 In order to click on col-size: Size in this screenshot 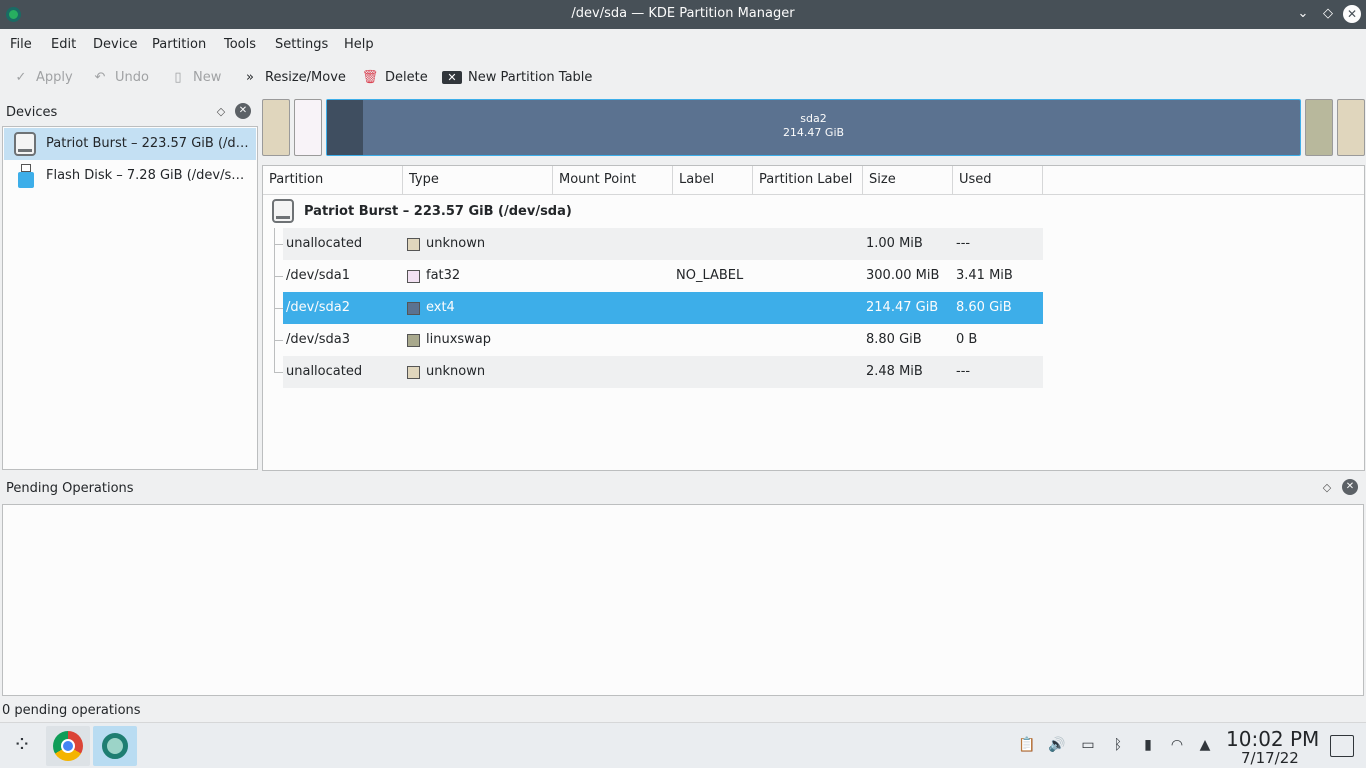, I will do `click(908, 180)`.